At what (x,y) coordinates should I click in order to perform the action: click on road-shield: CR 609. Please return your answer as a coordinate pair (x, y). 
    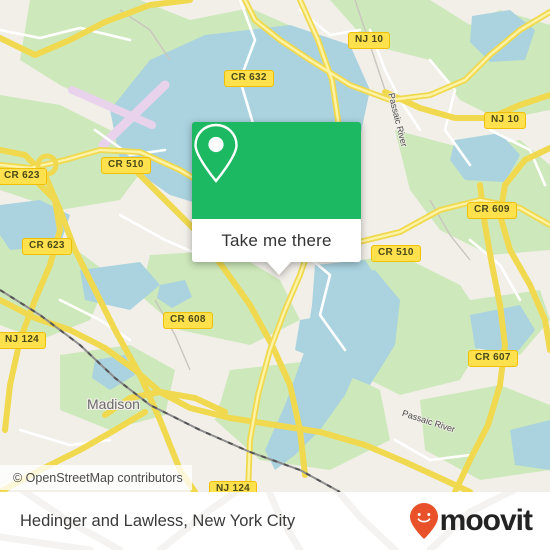
    Looking at the image, I should click on (492, 210).